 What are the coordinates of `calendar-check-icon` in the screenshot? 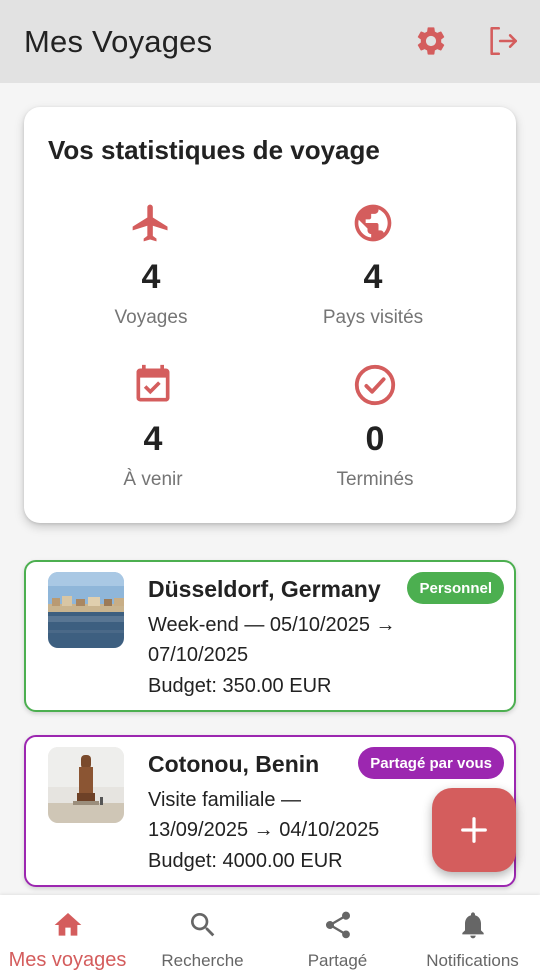 It's located at (153, 383).